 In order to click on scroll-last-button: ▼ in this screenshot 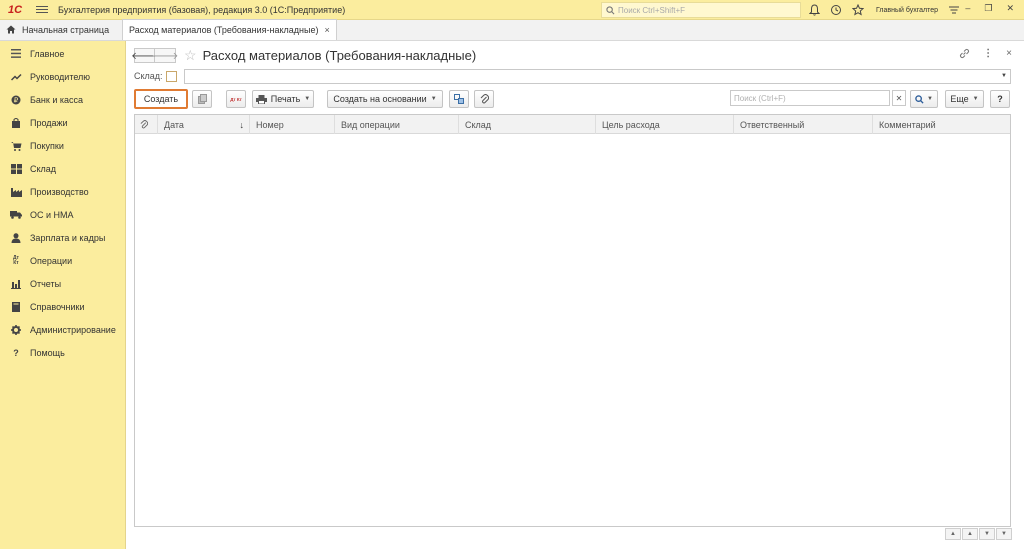, I will do `click(1004, 534)`.